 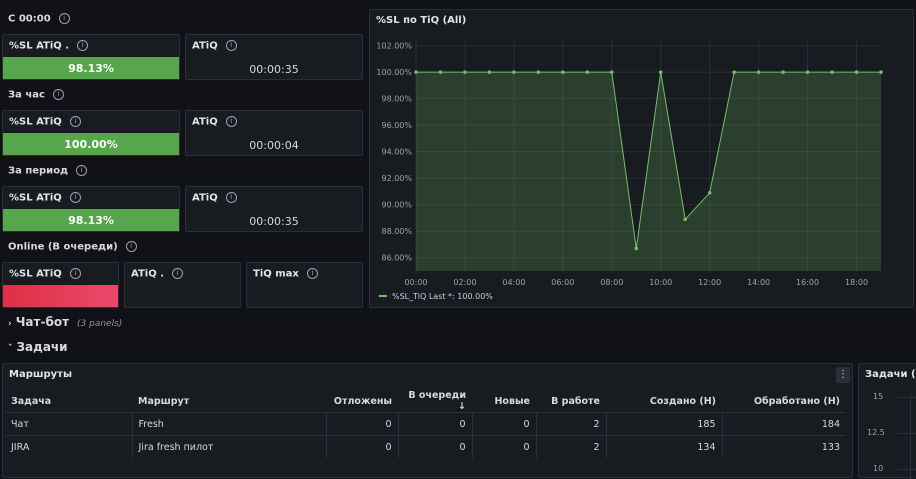 I want to click on table-cell: 184, so click(x=783, y=424).